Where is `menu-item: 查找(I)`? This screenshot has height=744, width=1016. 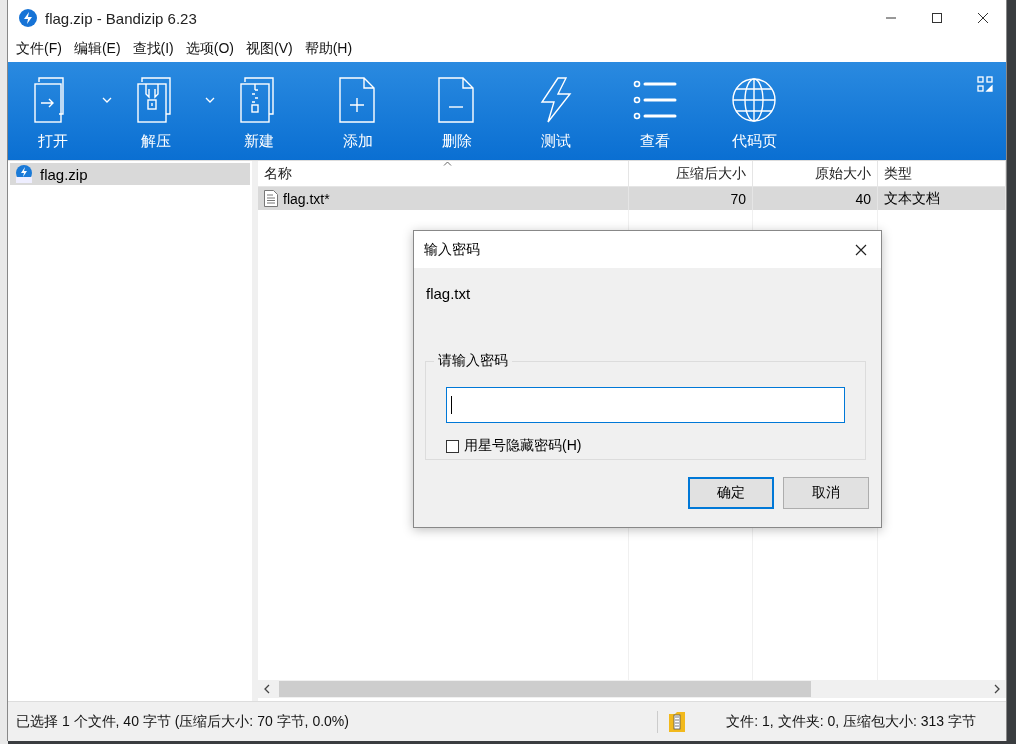
menu-item: 查找(I) is located at coordinates (153, 49).